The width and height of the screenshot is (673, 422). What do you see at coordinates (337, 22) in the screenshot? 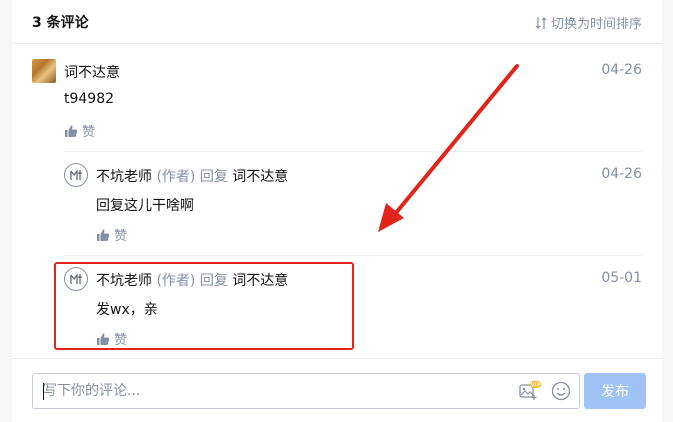
I see `comment-header: 3 条评论 切换为时间排序` at bounding box center [337, 22].